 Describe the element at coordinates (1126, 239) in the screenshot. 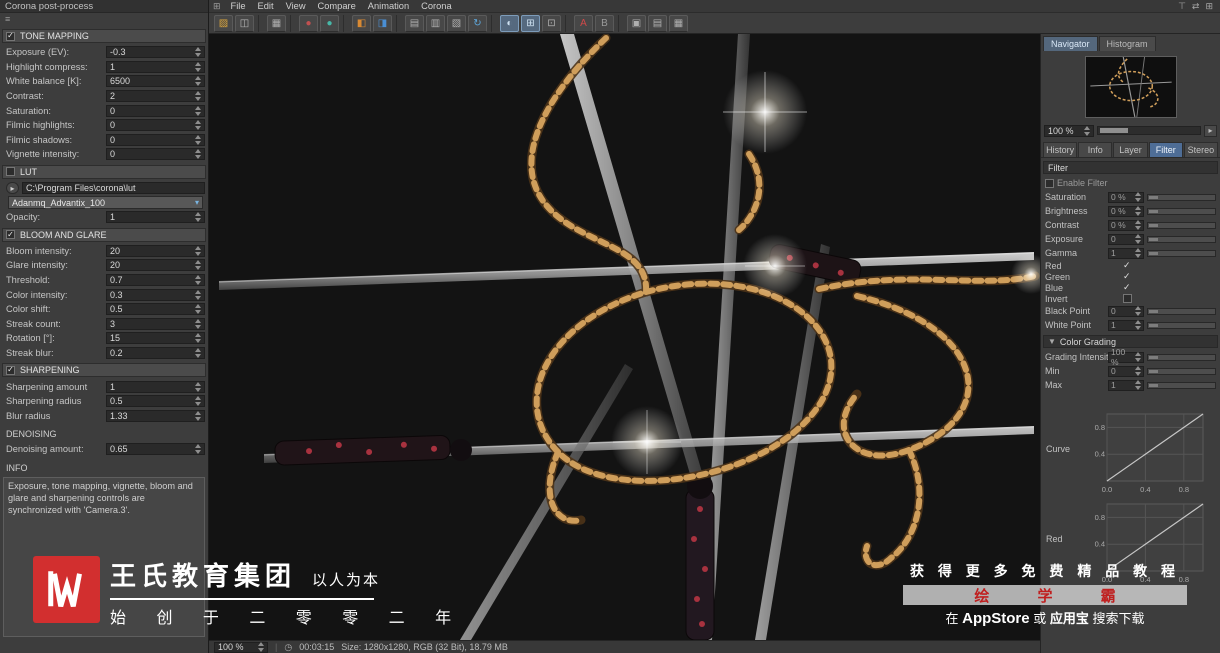

I see `filter-value-exposure: 0` at that location.